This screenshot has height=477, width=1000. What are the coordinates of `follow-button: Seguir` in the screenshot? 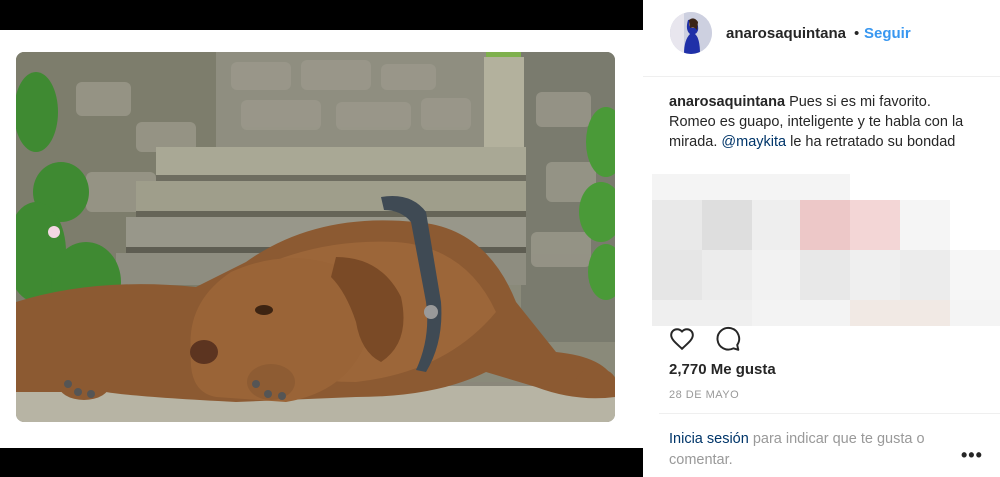 It's located at (887, 33).